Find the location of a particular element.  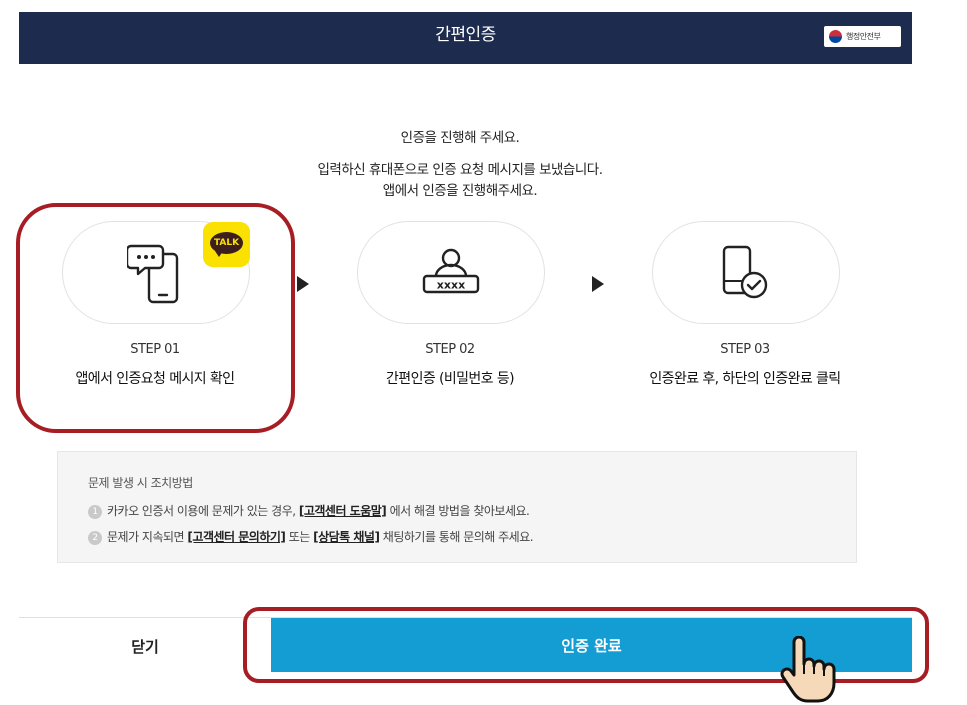

gov-logo-text: 행정안전부 is located at coordinates (863, 36).